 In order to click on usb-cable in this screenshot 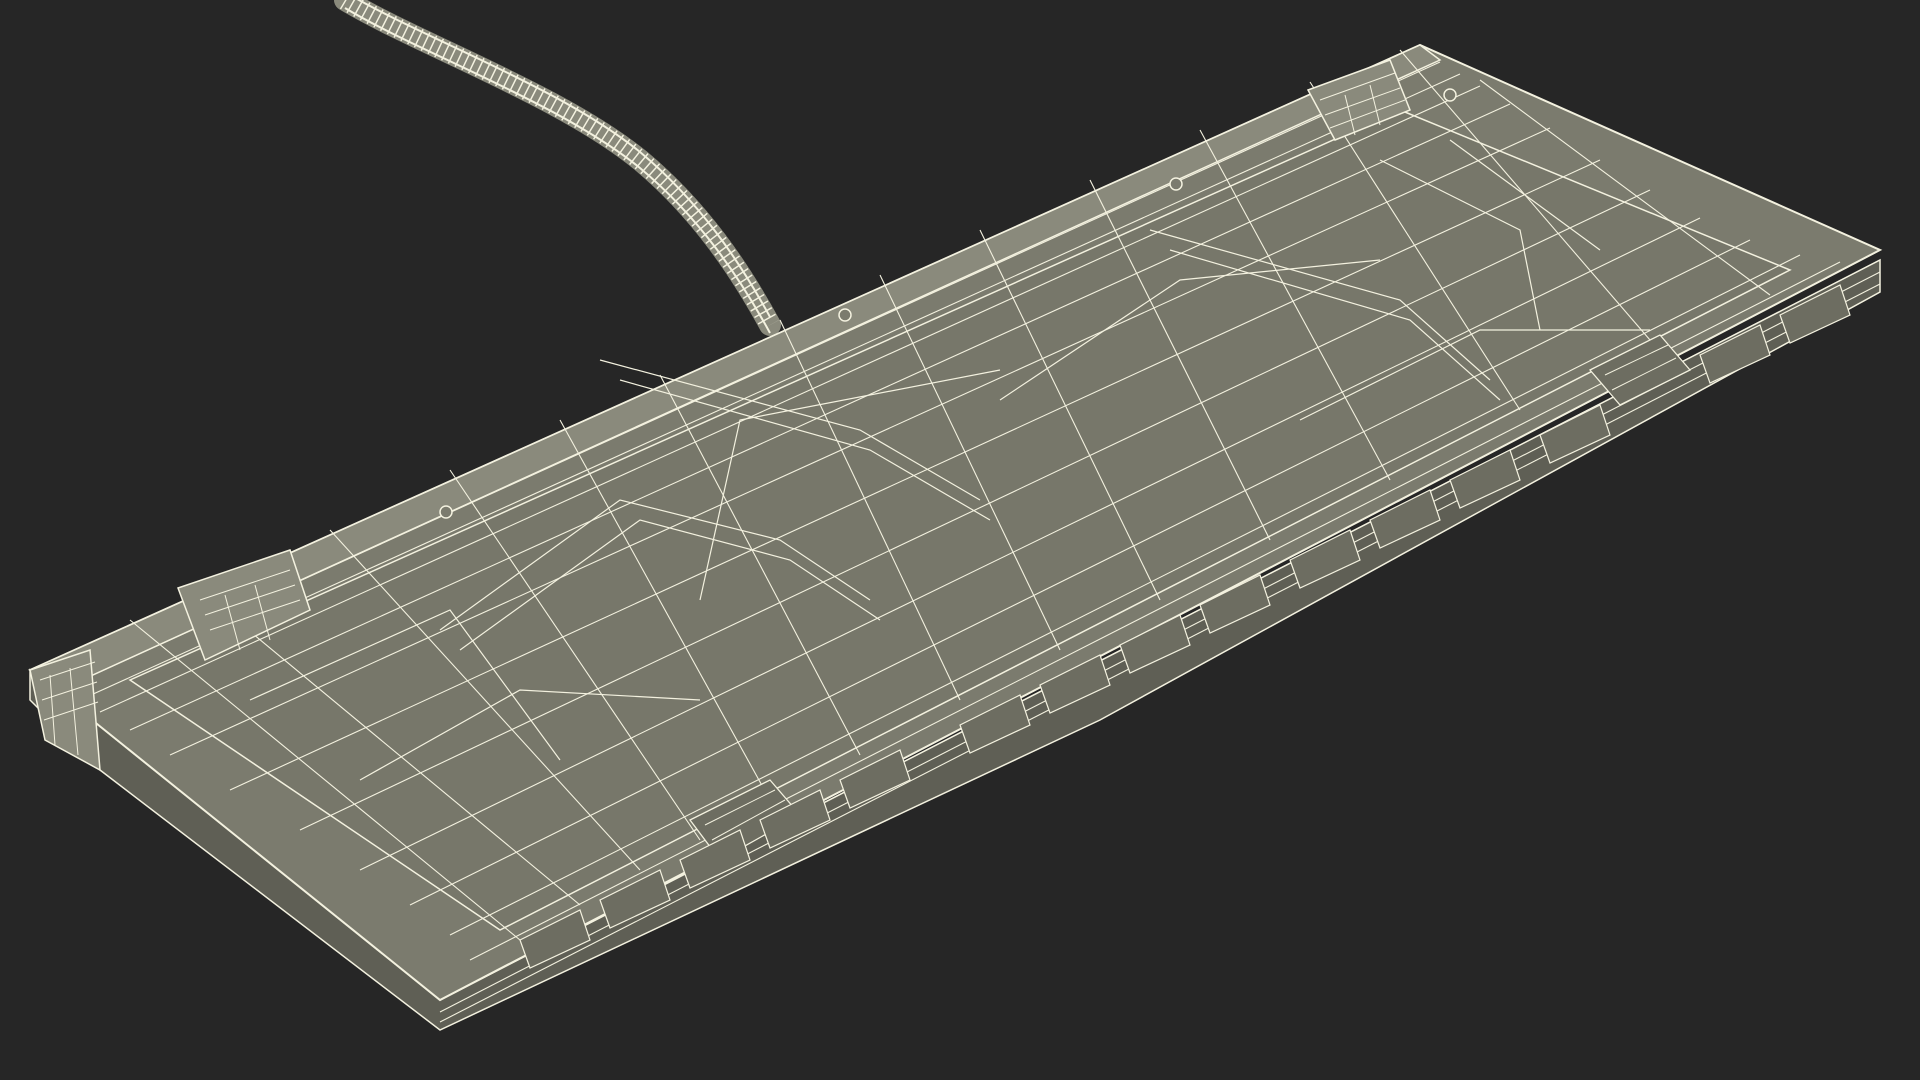, I will do `click(557, 168)`.